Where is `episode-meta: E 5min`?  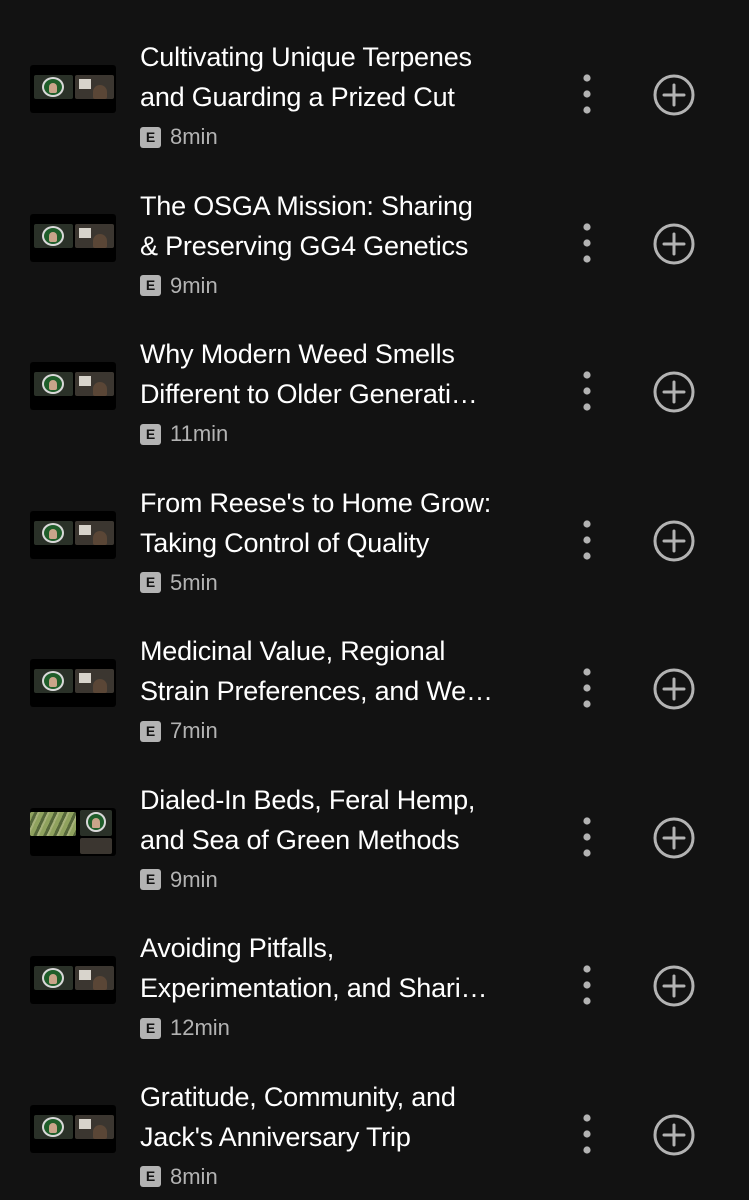 episode-meta: E 5min is located at coordinates (179, 583).